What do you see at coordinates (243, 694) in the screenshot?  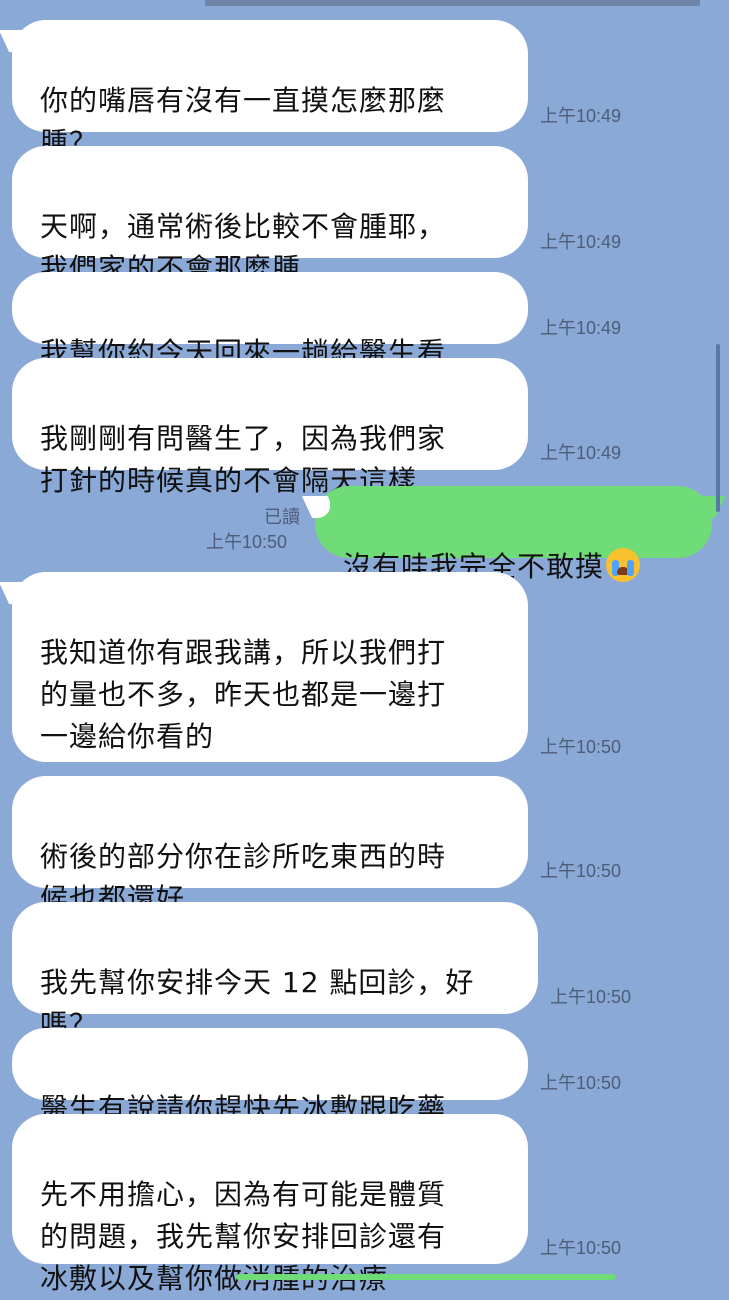 I see `message-text: 我知道你有跟我講，所以我們打 的量也不多，昨天也都是一邊打 一邊給你看的` at bounding box center [243, 694].